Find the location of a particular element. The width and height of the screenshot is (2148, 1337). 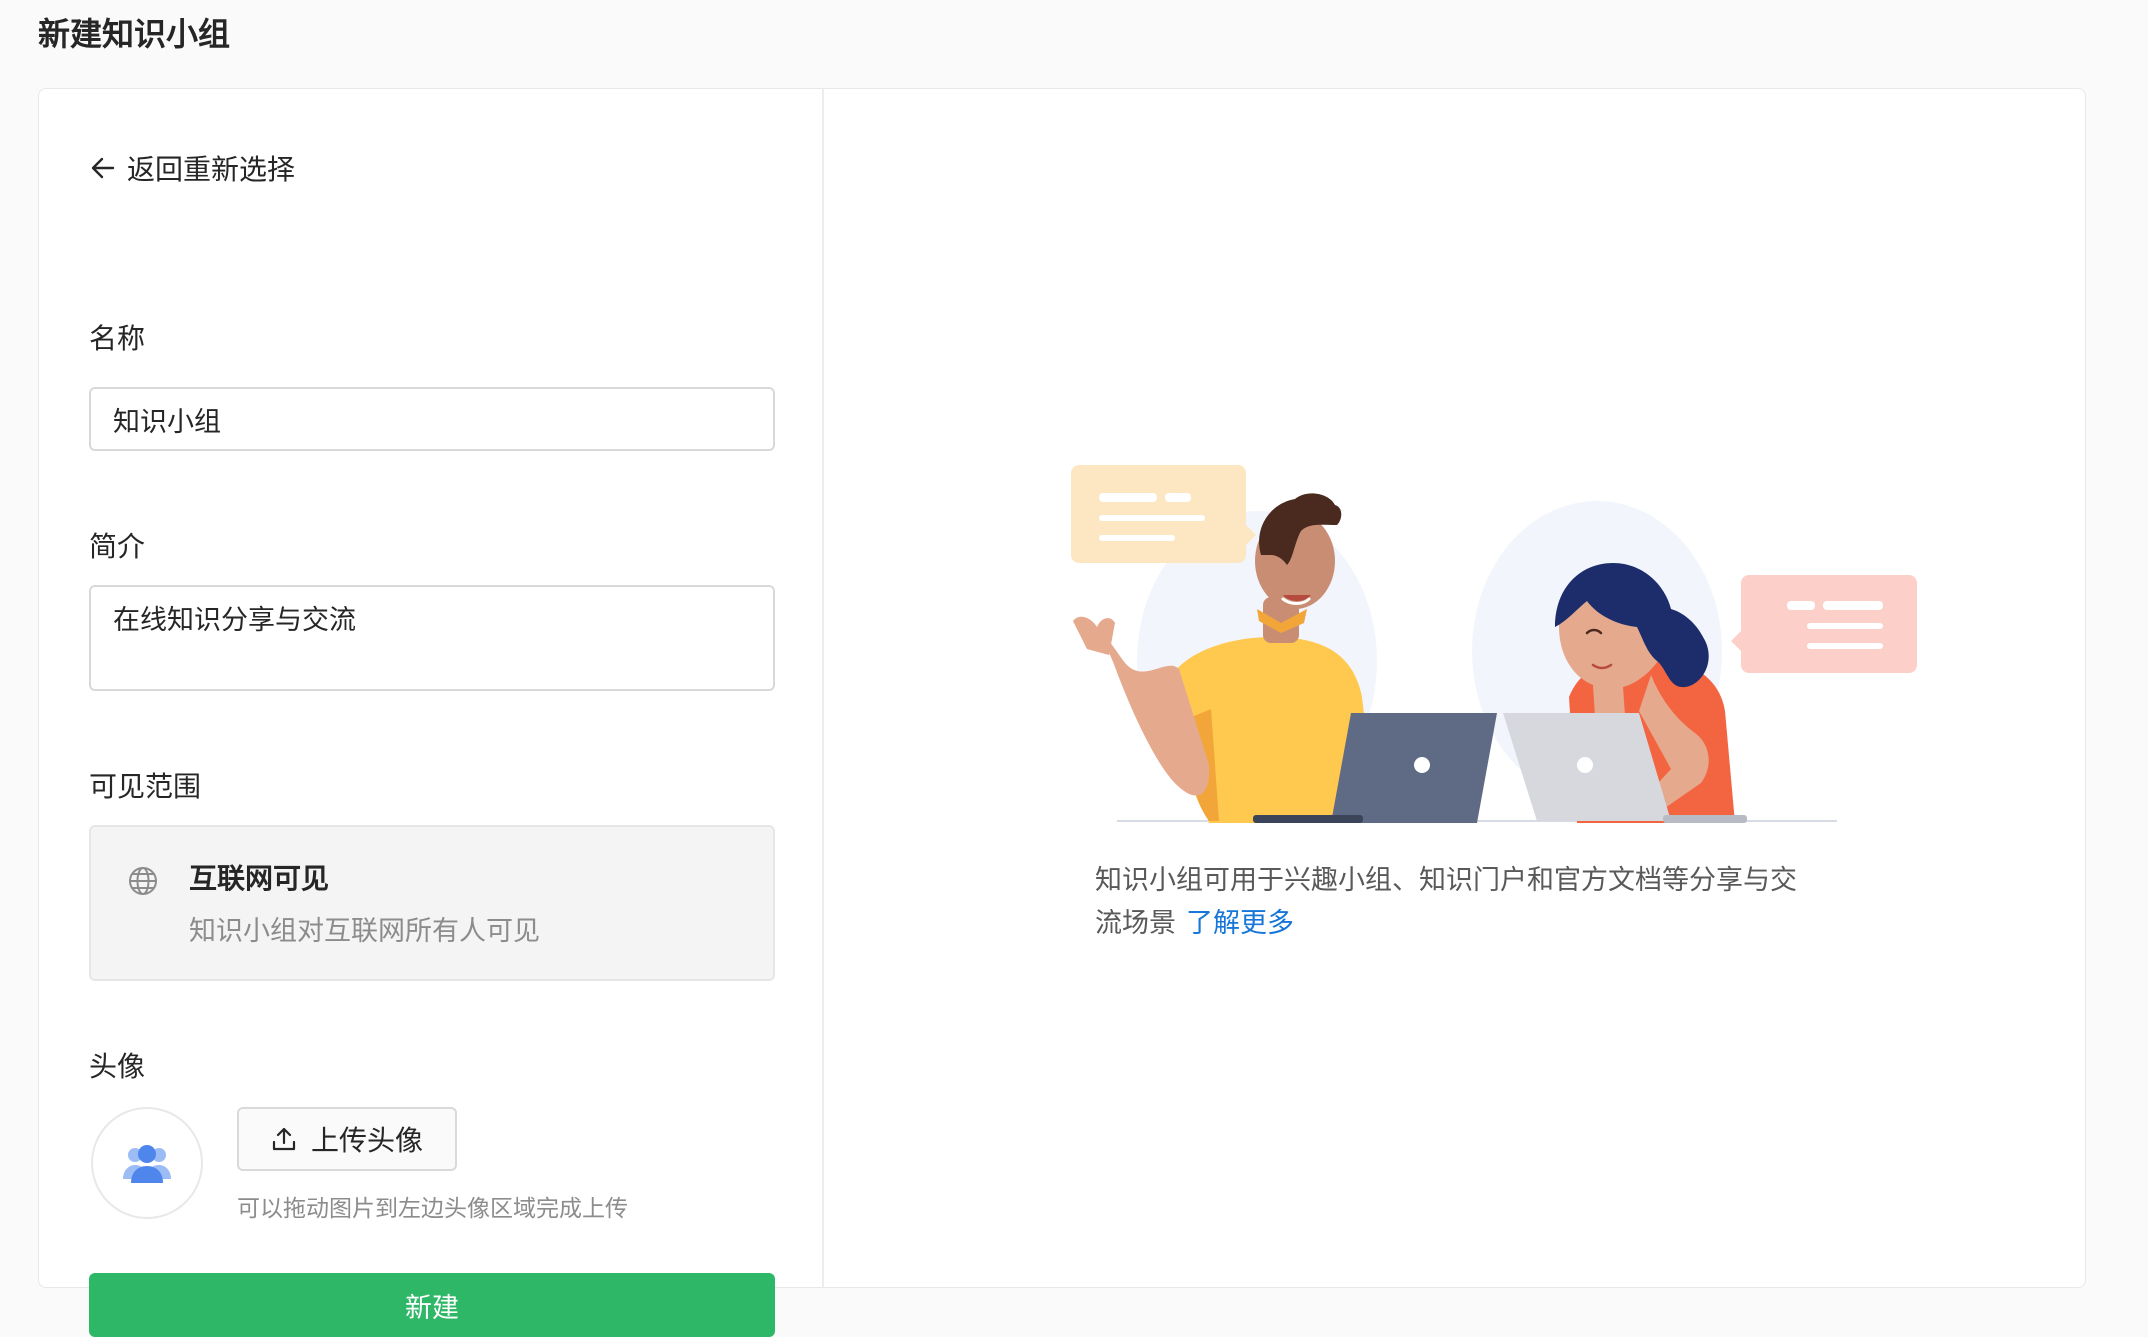

create-button: 新建 is located at coordinates (432, 1305).